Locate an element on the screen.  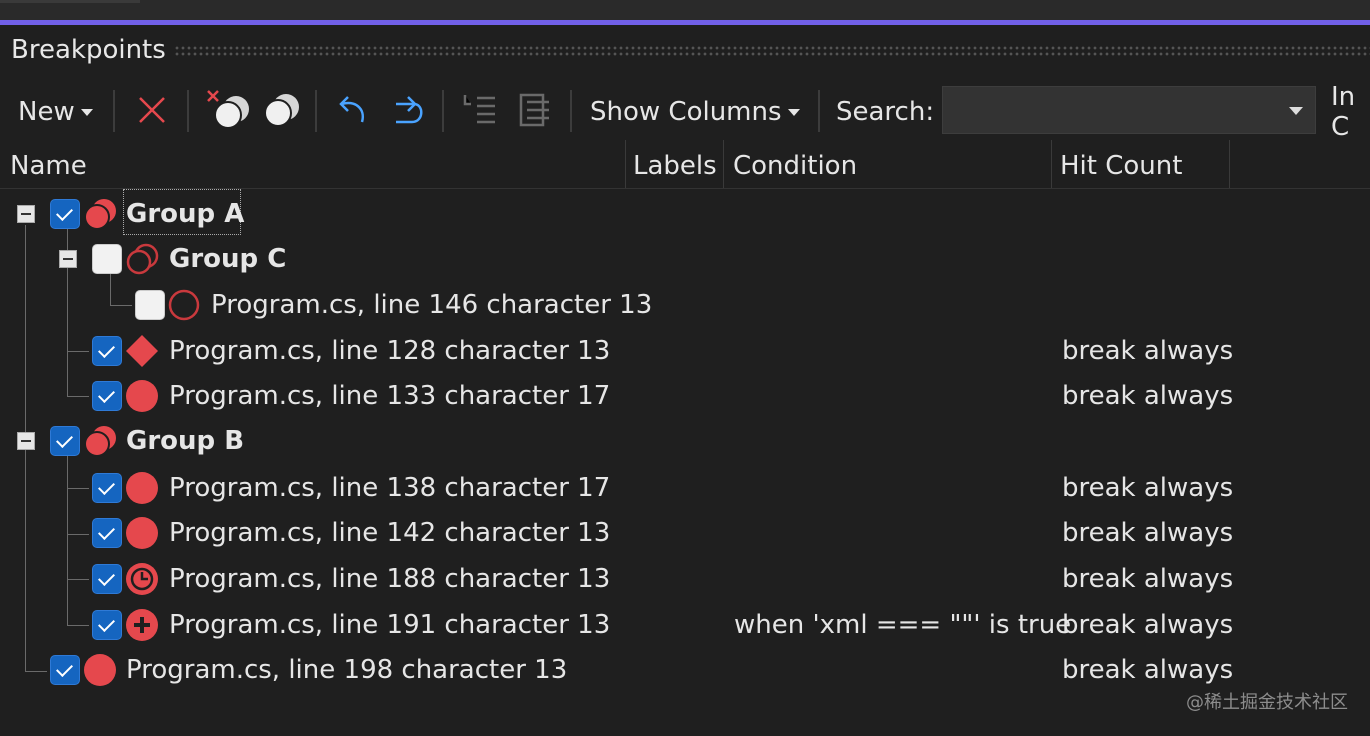
export-button is located at coordinates (406, 110).